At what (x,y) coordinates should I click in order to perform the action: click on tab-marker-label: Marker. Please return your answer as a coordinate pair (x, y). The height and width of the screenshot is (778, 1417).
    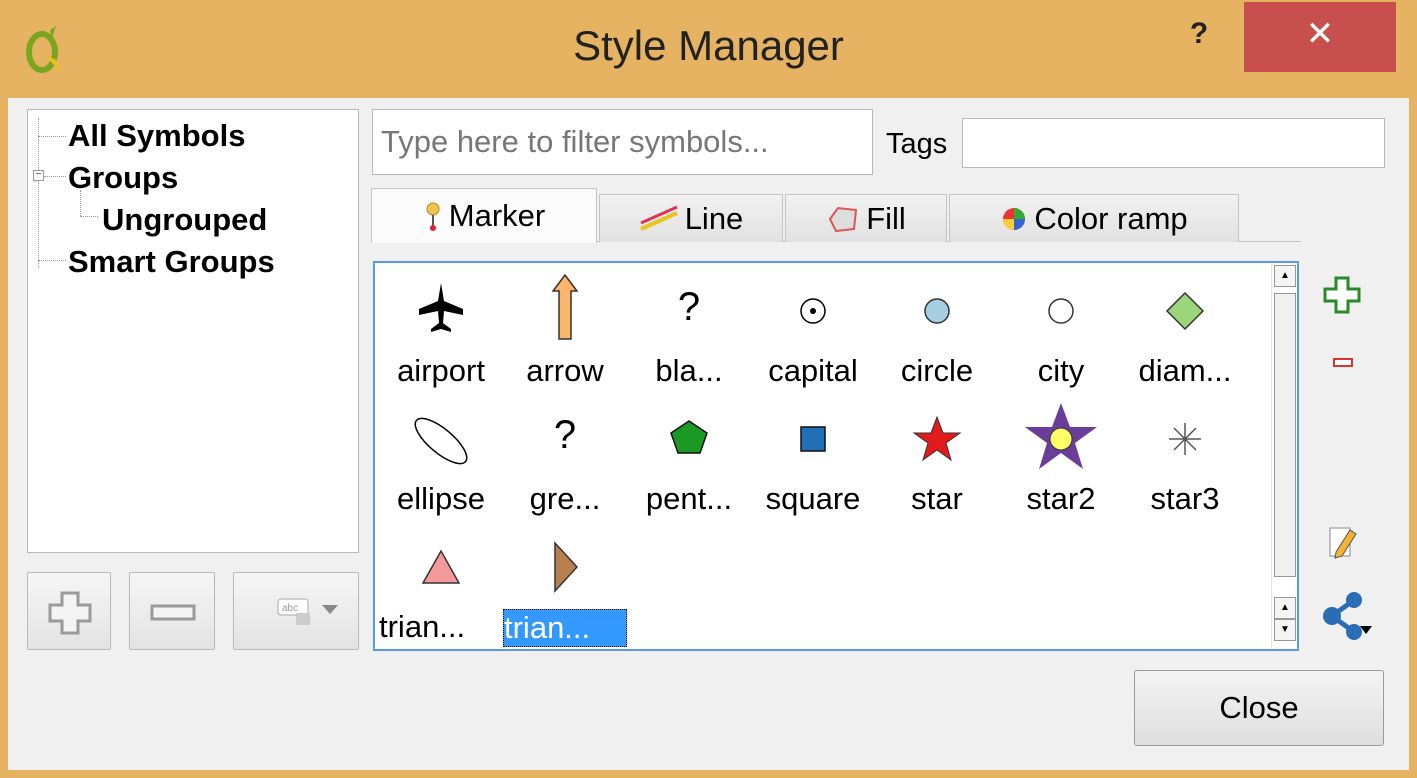
    Looking at the image, I should click on (497, 215).